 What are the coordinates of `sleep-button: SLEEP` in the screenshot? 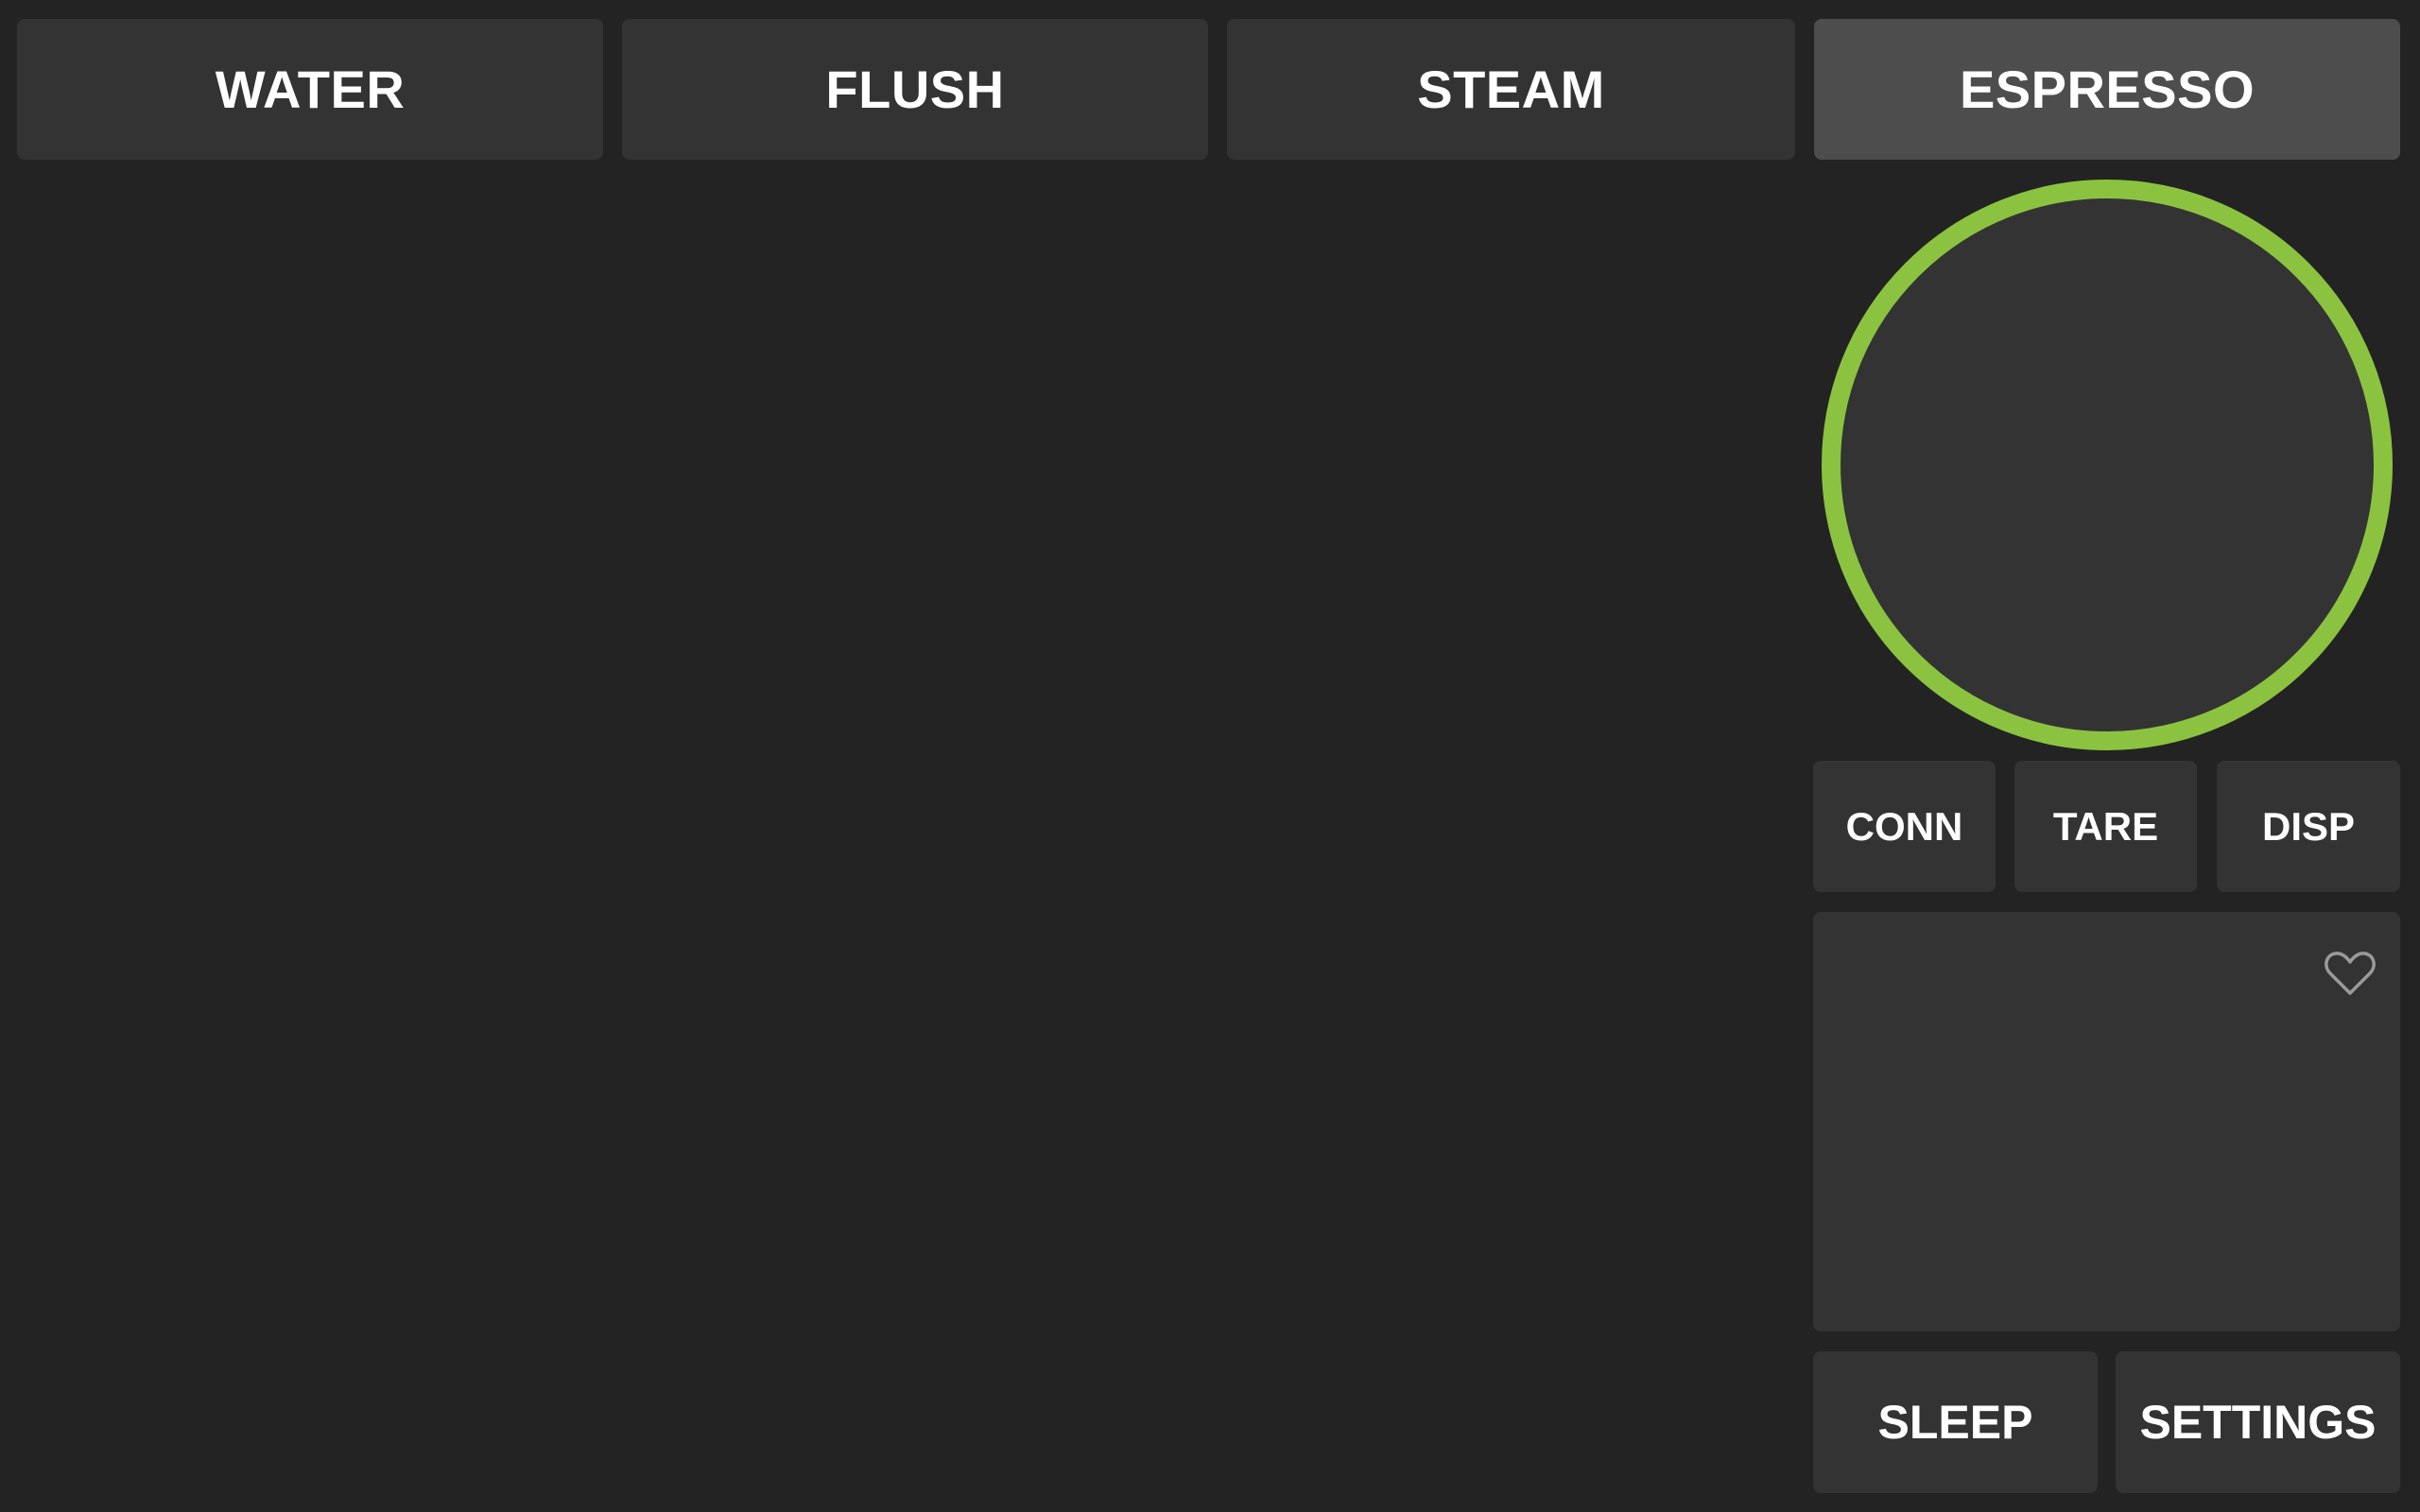 It's located at (1956, 1422).